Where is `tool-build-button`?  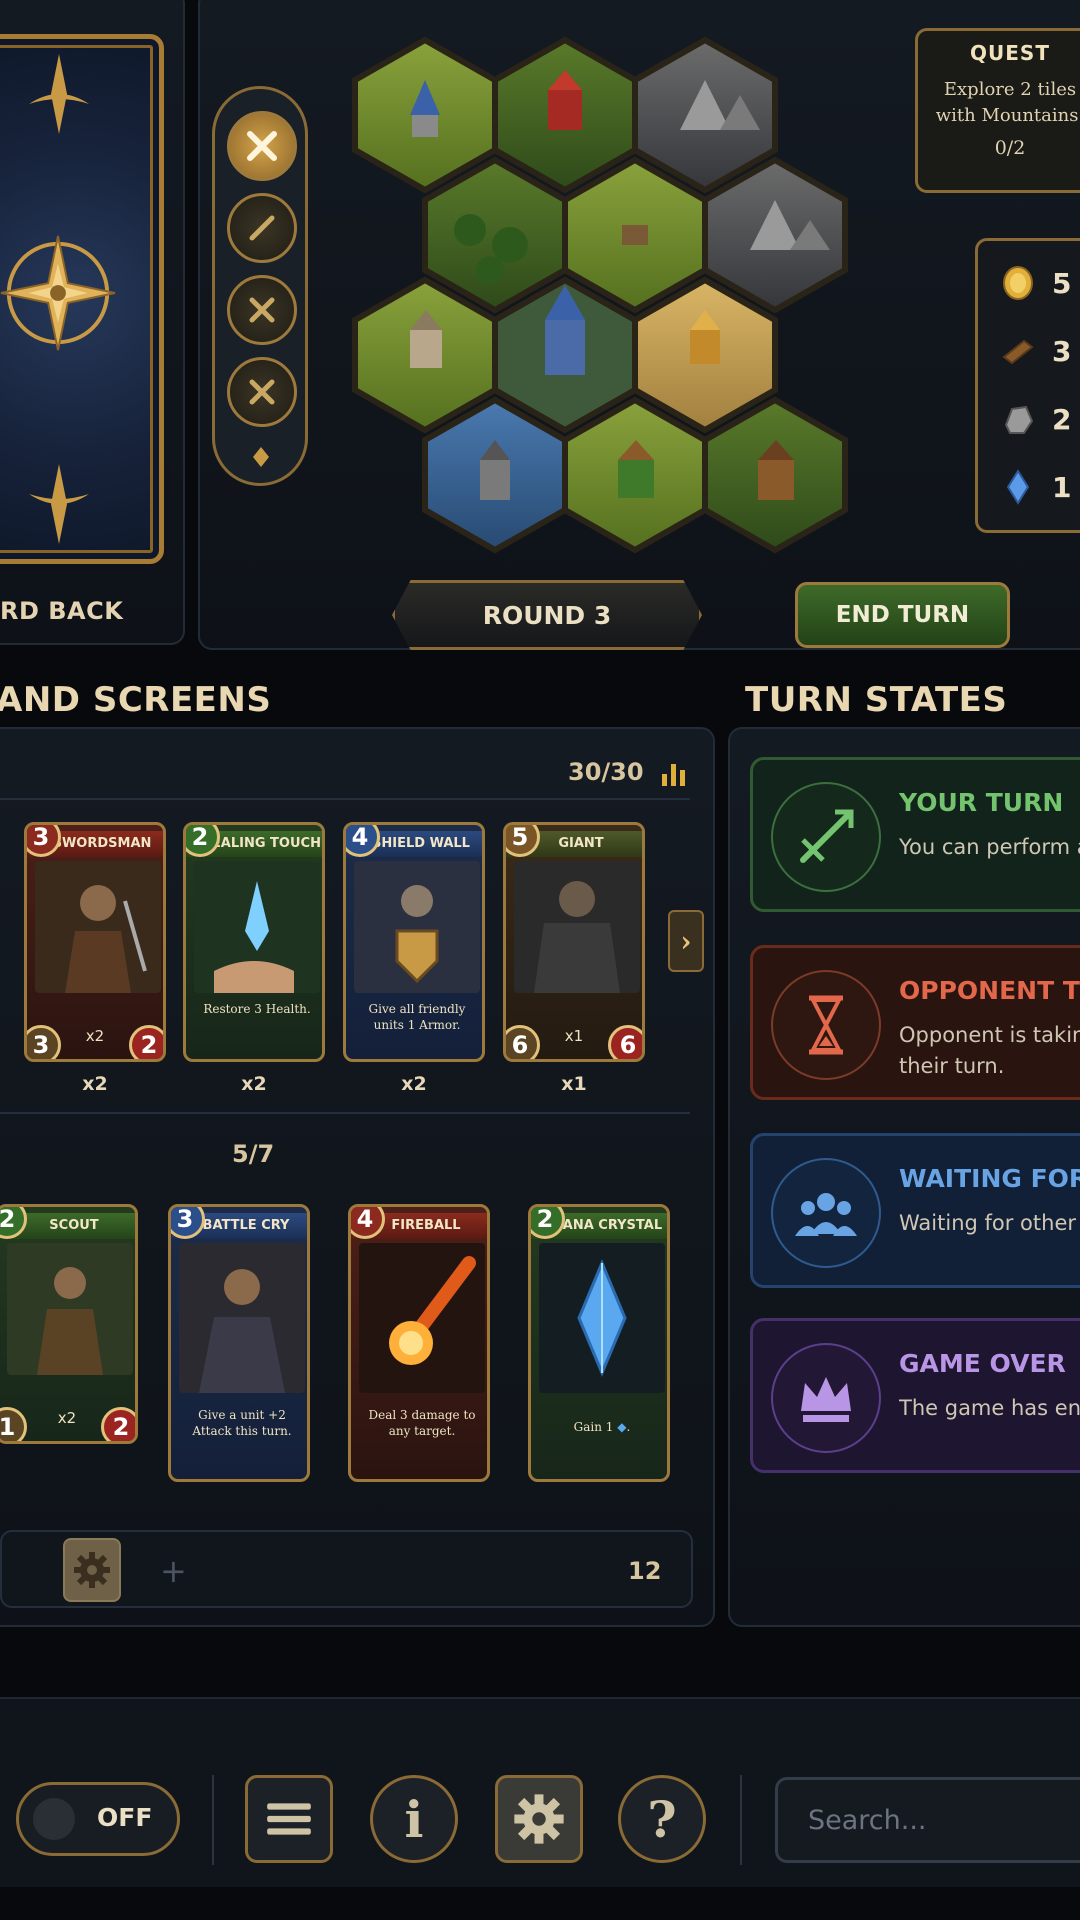
tool-build-button is located at coordinates (262, 146).